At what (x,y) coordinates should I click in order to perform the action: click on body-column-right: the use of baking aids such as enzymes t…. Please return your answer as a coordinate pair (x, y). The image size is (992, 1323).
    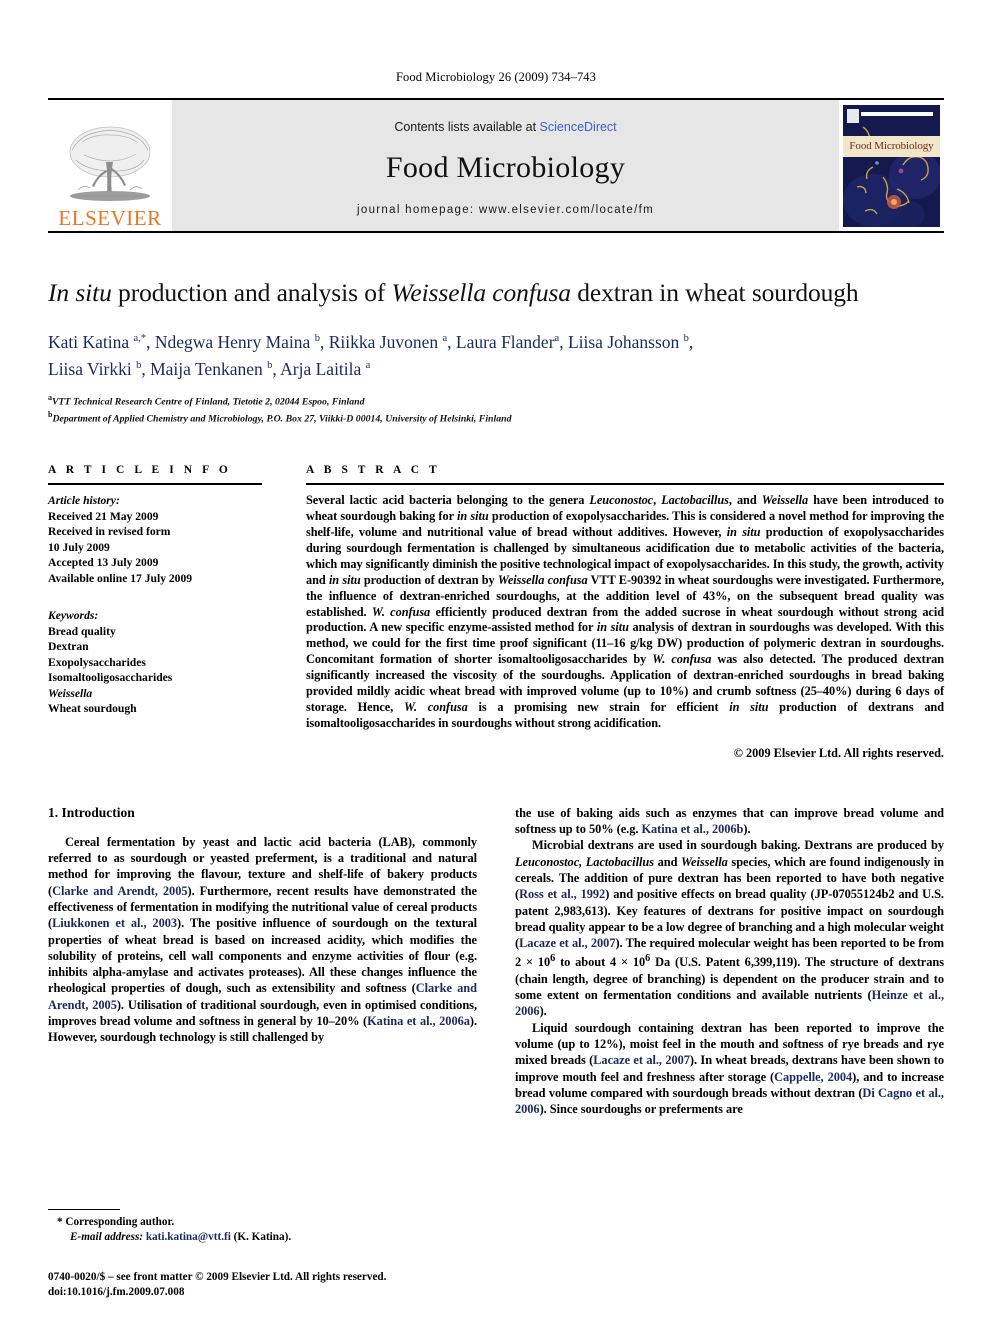
    Looking at the image, I should click on (729, 961).